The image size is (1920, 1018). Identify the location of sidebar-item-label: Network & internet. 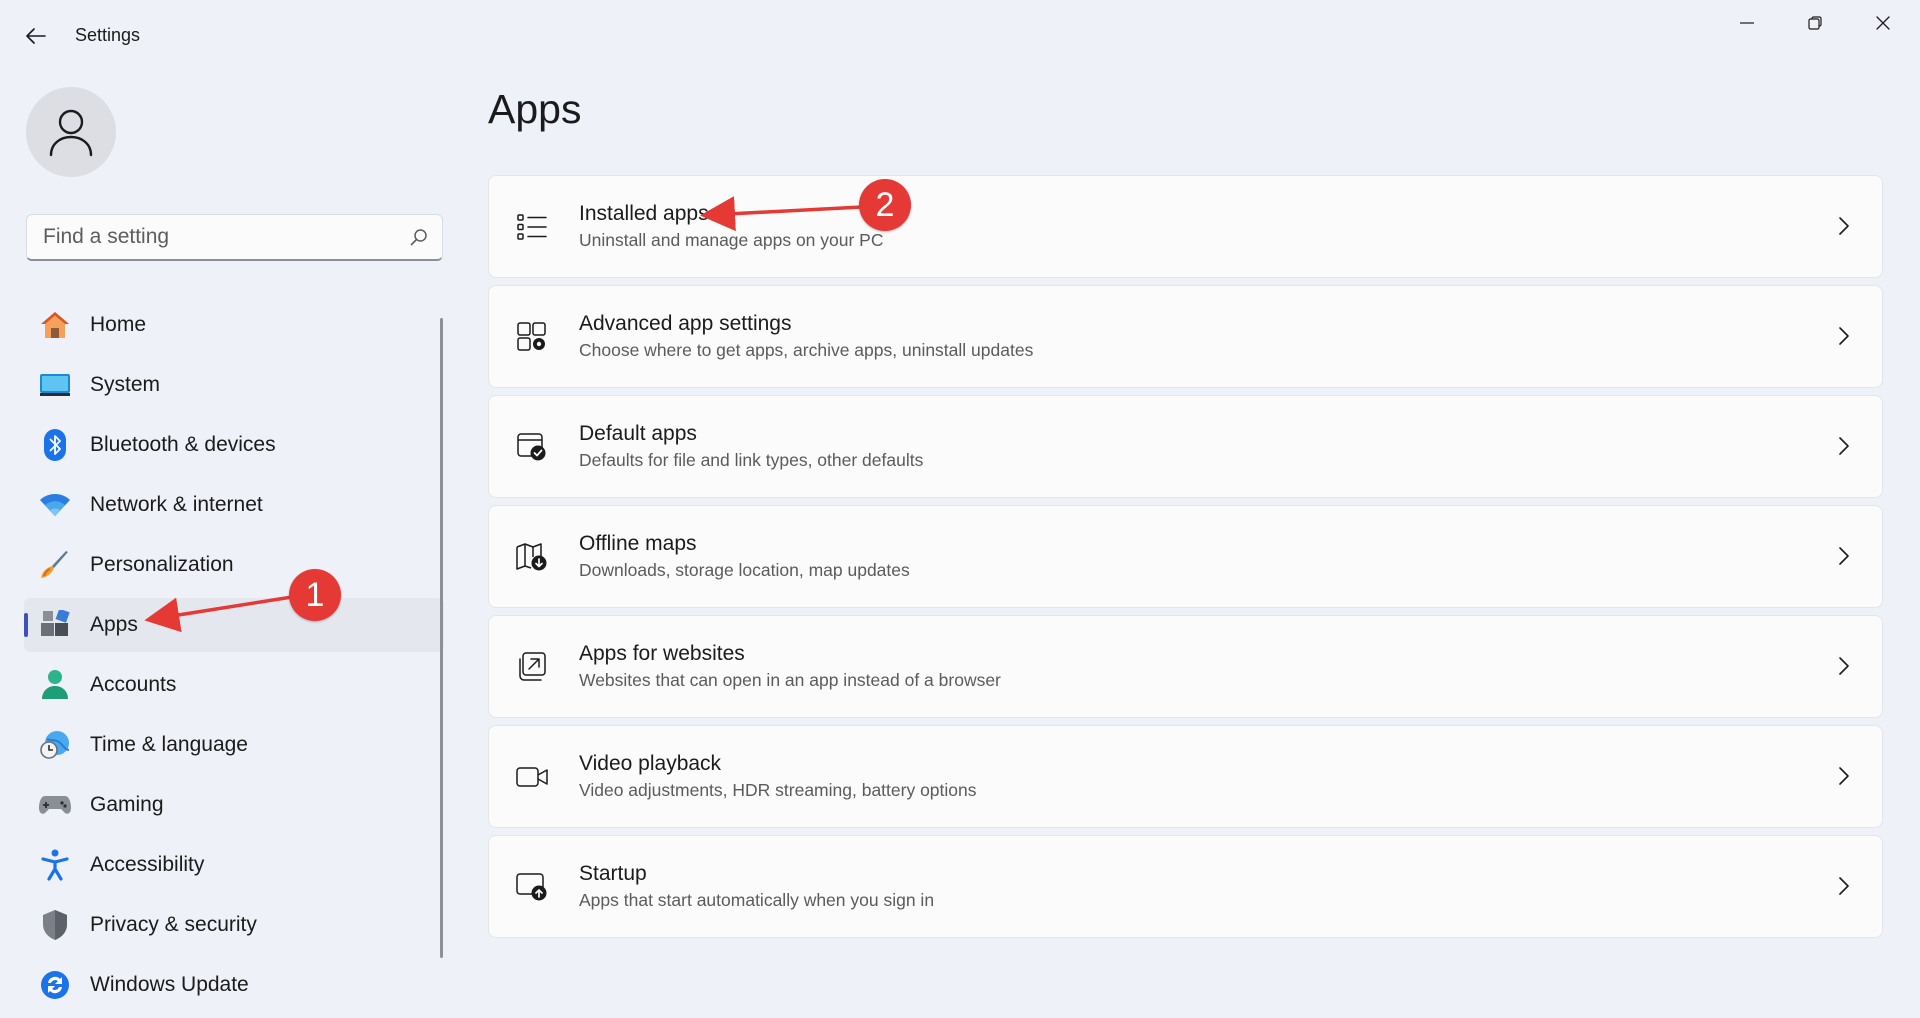
(176, 504).